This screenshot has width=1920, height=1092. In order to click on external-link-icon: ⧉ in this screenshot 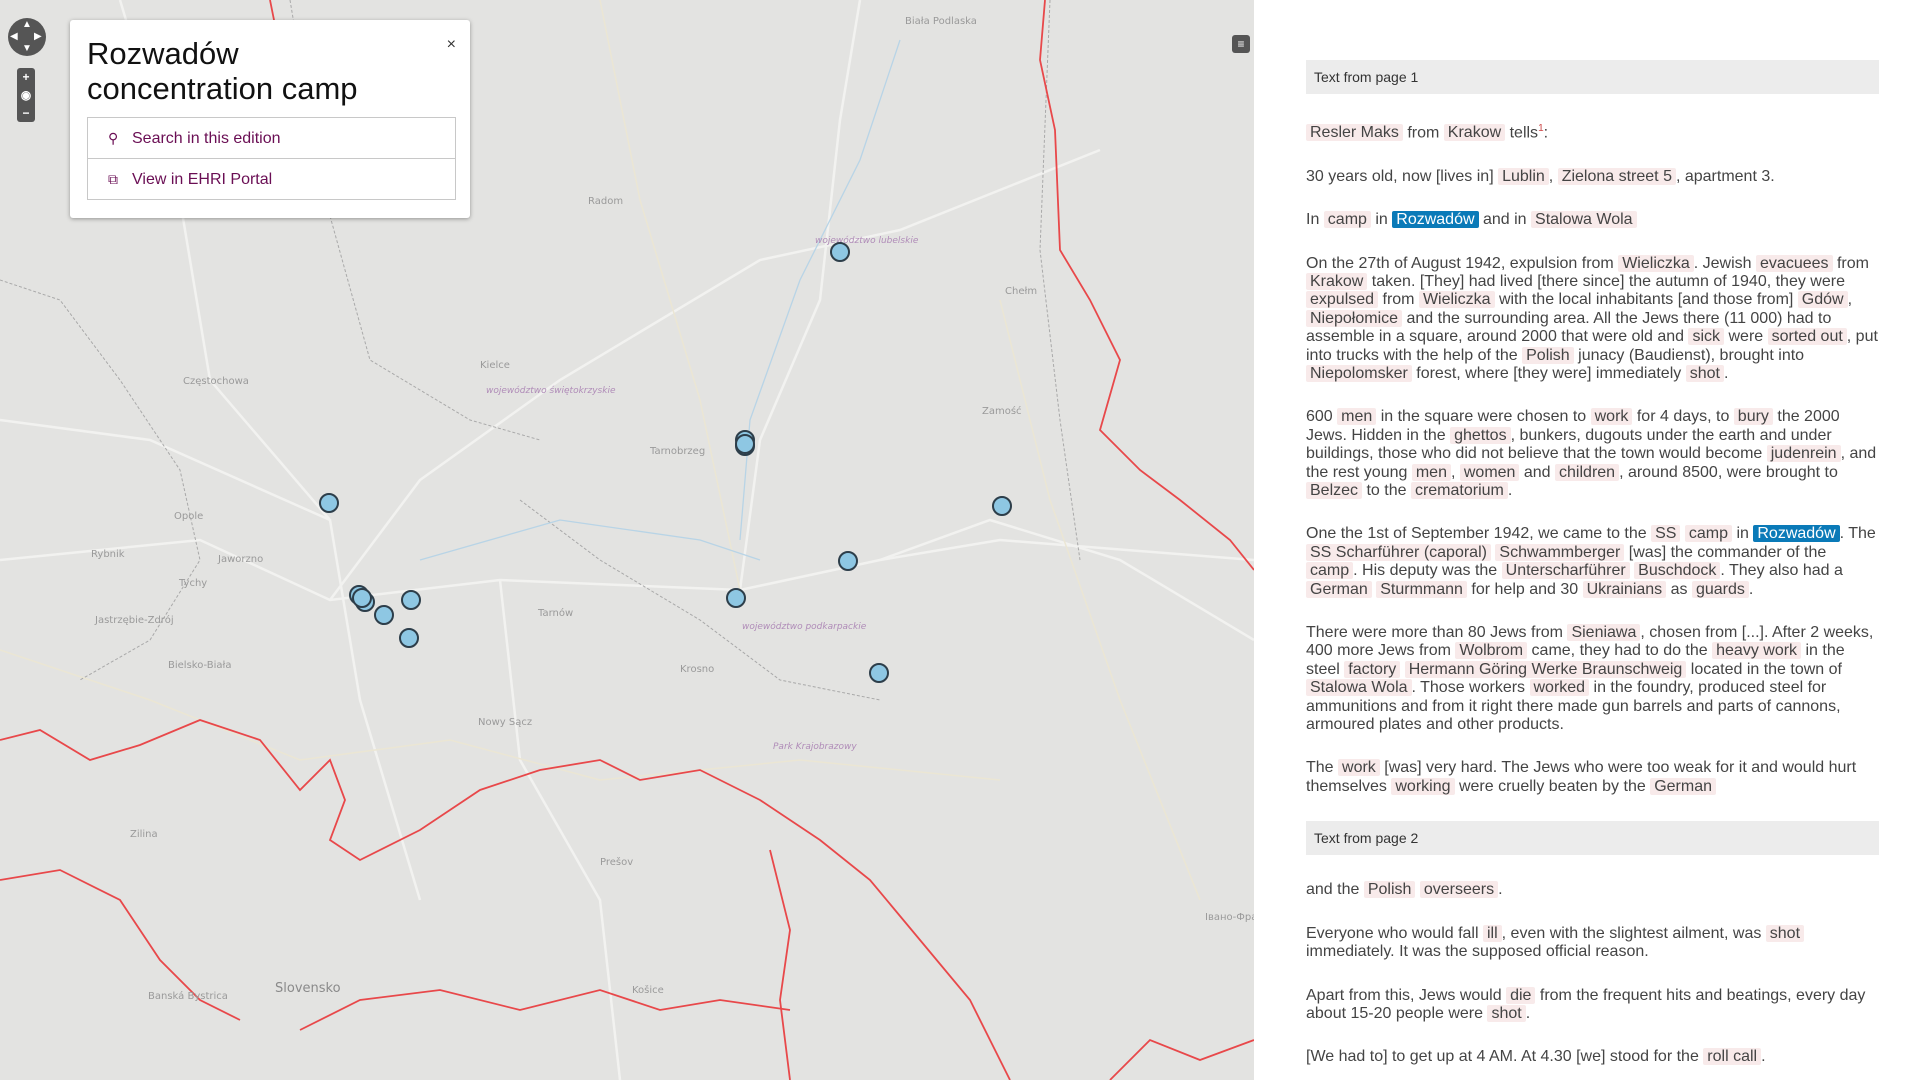, I will do `click(113, 179)`.